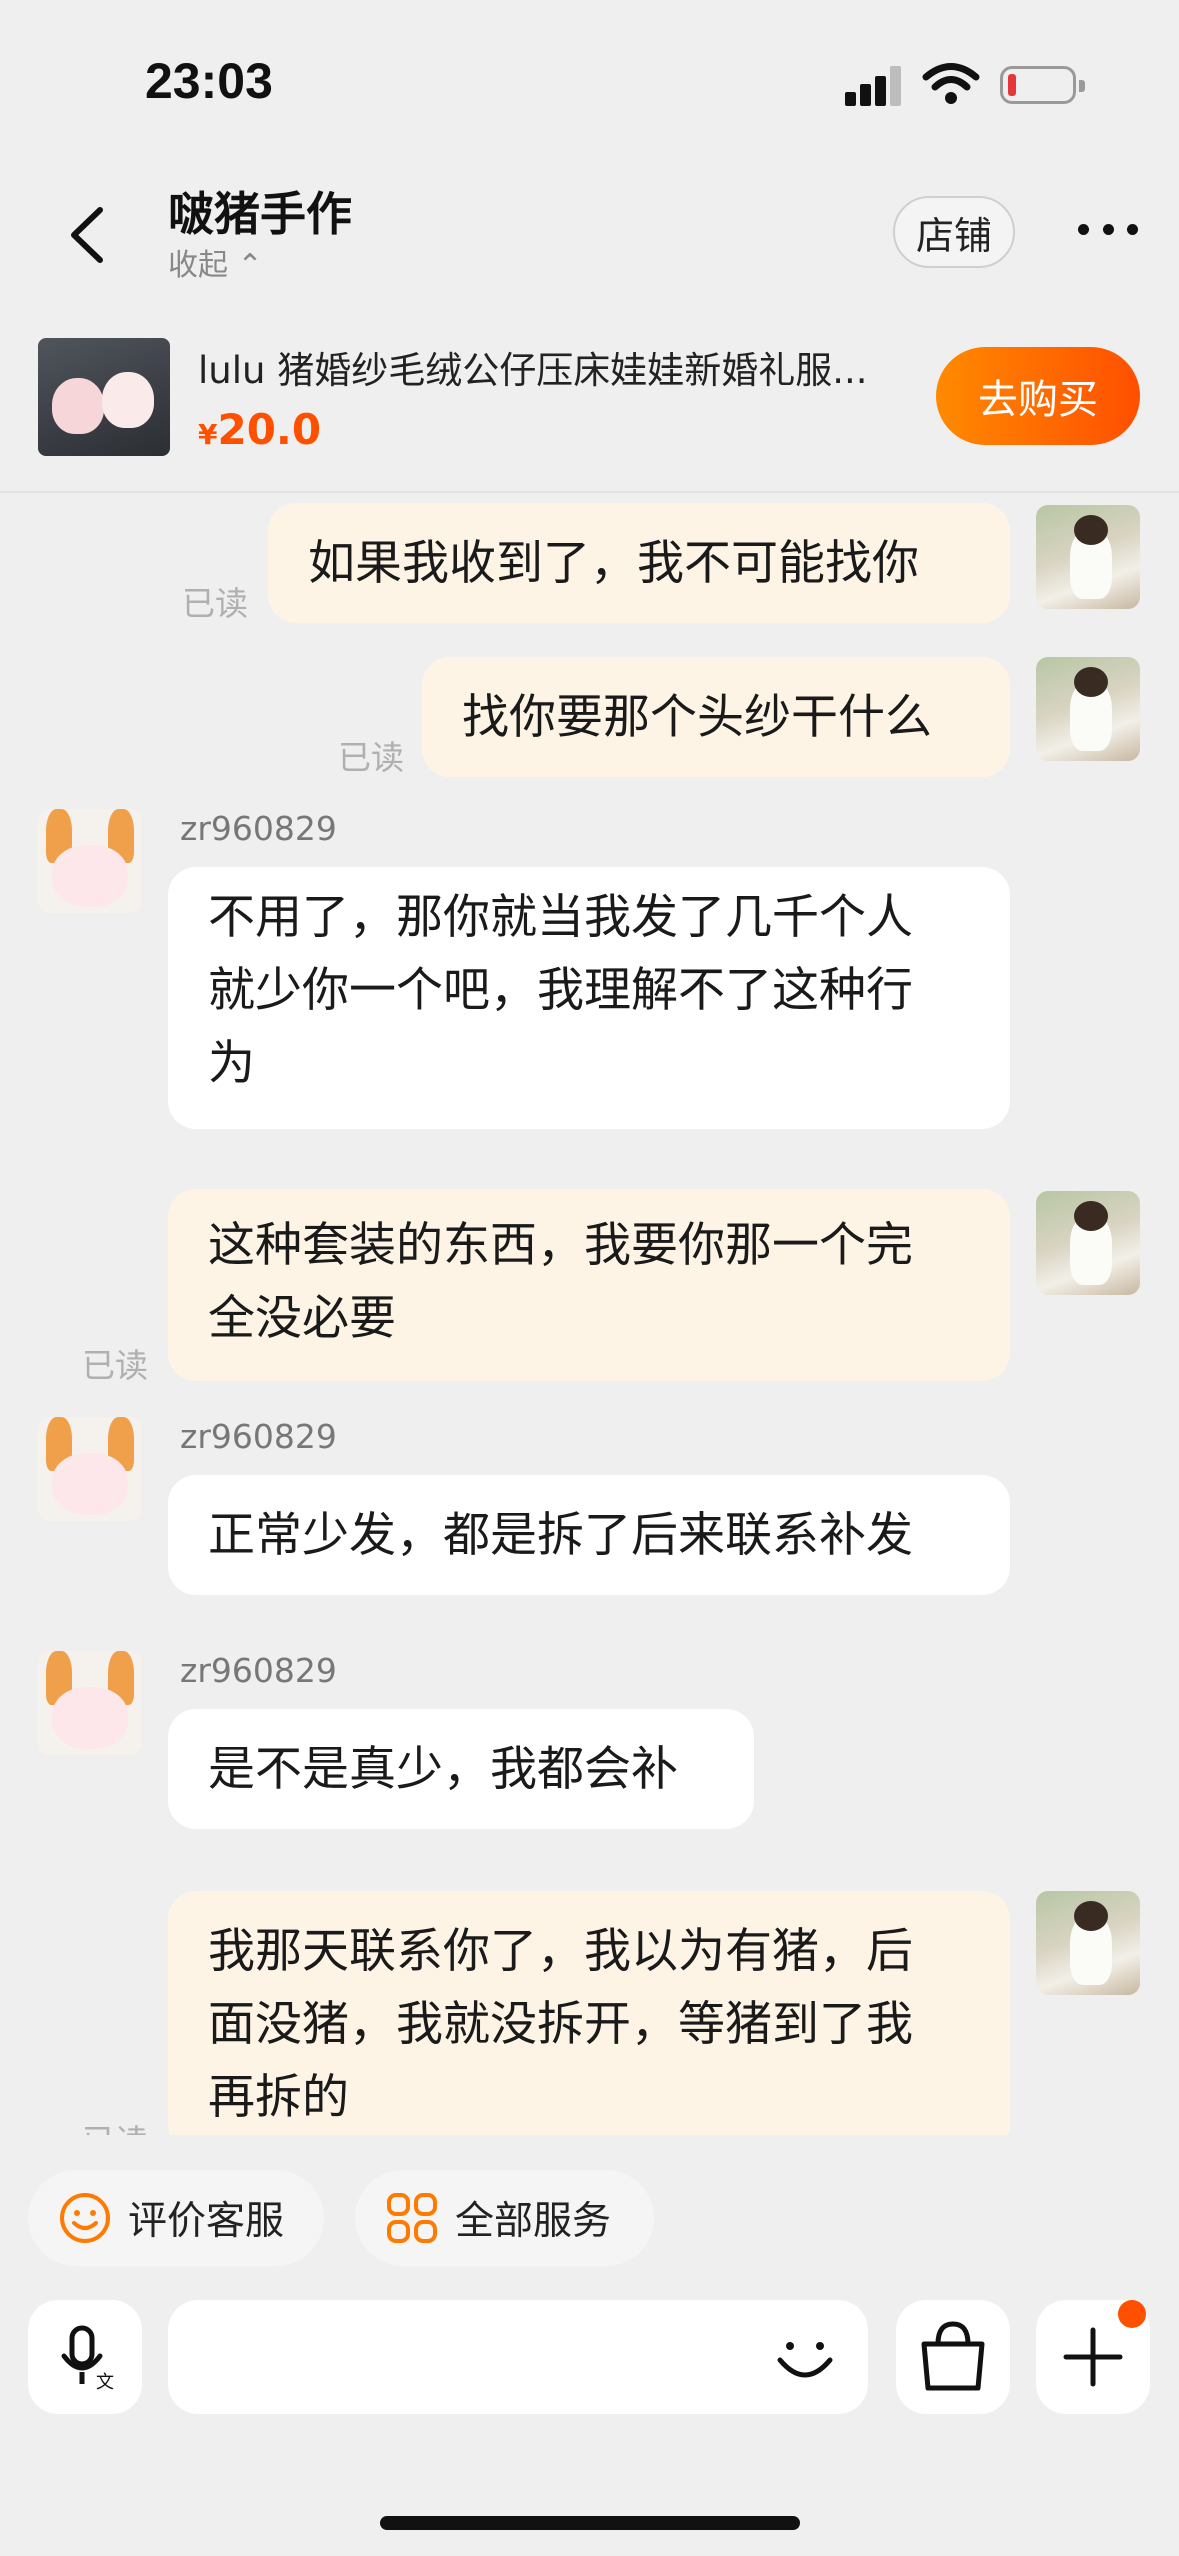 This screenshot has width=1179, height=2556. I want to click on buy-button: 去购买, so click(1038, 396).